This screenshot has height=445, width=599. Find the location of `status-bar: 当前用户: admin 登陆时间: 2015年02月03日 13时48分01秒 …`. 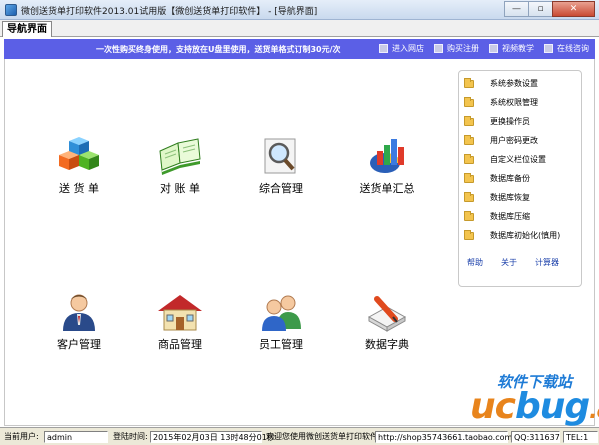

status-bar: 当前用户: admin 登陆时间: 2015年02月03日 13时48分01秒 … is located at coordinates (299, 436).